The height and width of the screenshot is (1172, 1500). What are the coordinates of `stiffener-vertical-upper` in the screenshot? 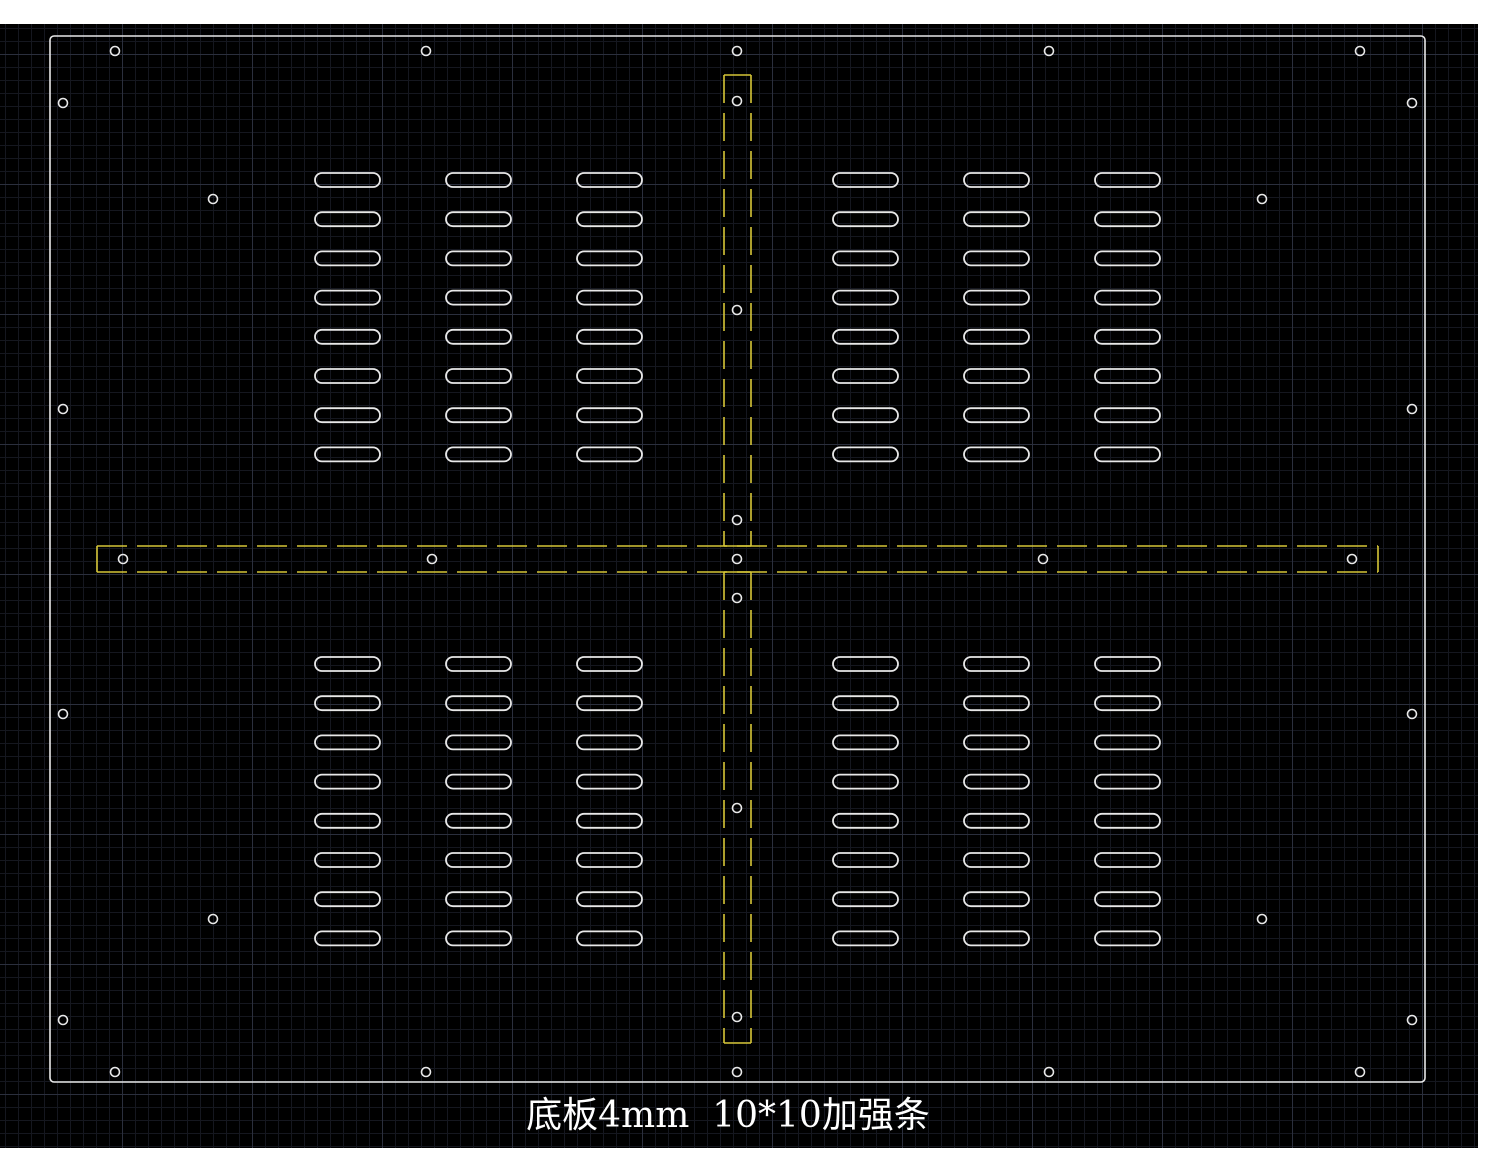 It's located at (737, 310).